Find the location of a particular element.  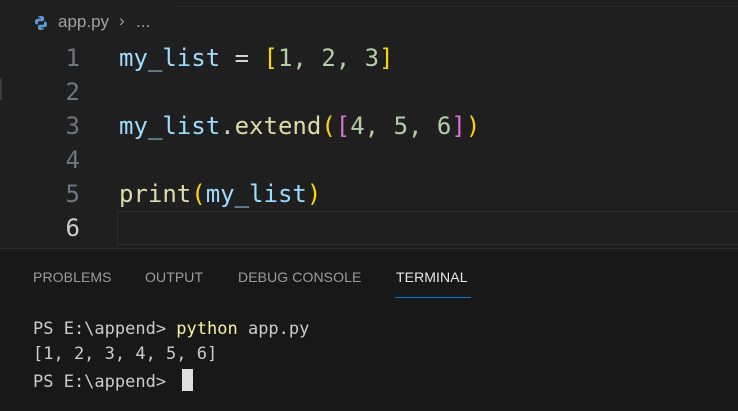

token-operator: = is located at coordinates (242, 58).